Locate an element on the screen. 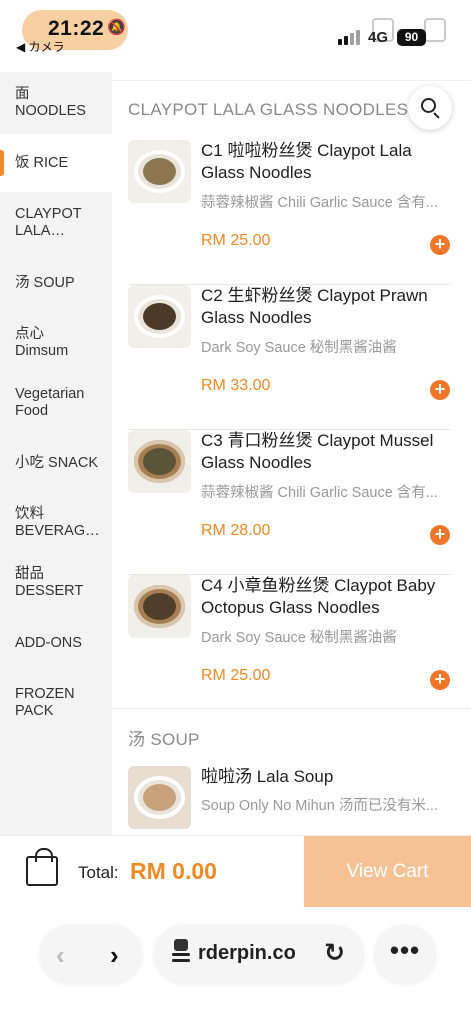  sidebar-item-dimsum: 点心 Dimsum is located at coordinates (56, 343).